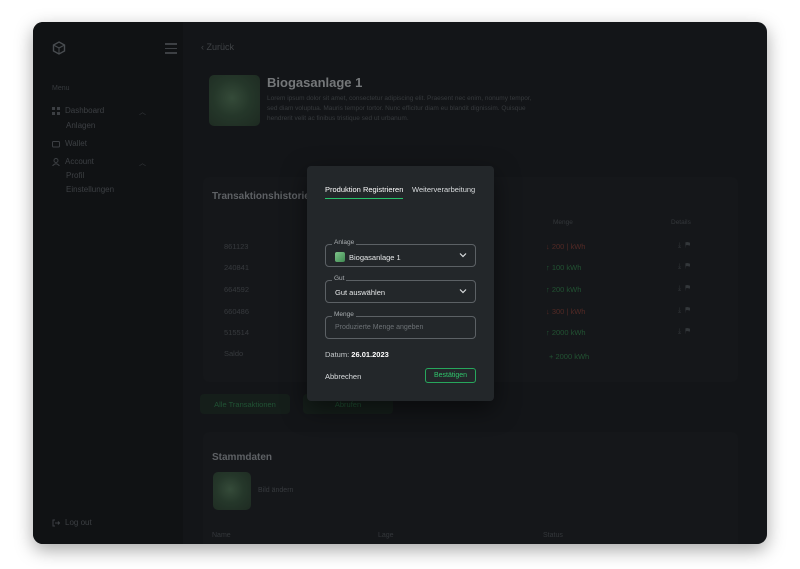 Image resolution: width=800 pixels, height=569 pixels. I want to click on anlage-legend: Anlage, so click(344, 242).